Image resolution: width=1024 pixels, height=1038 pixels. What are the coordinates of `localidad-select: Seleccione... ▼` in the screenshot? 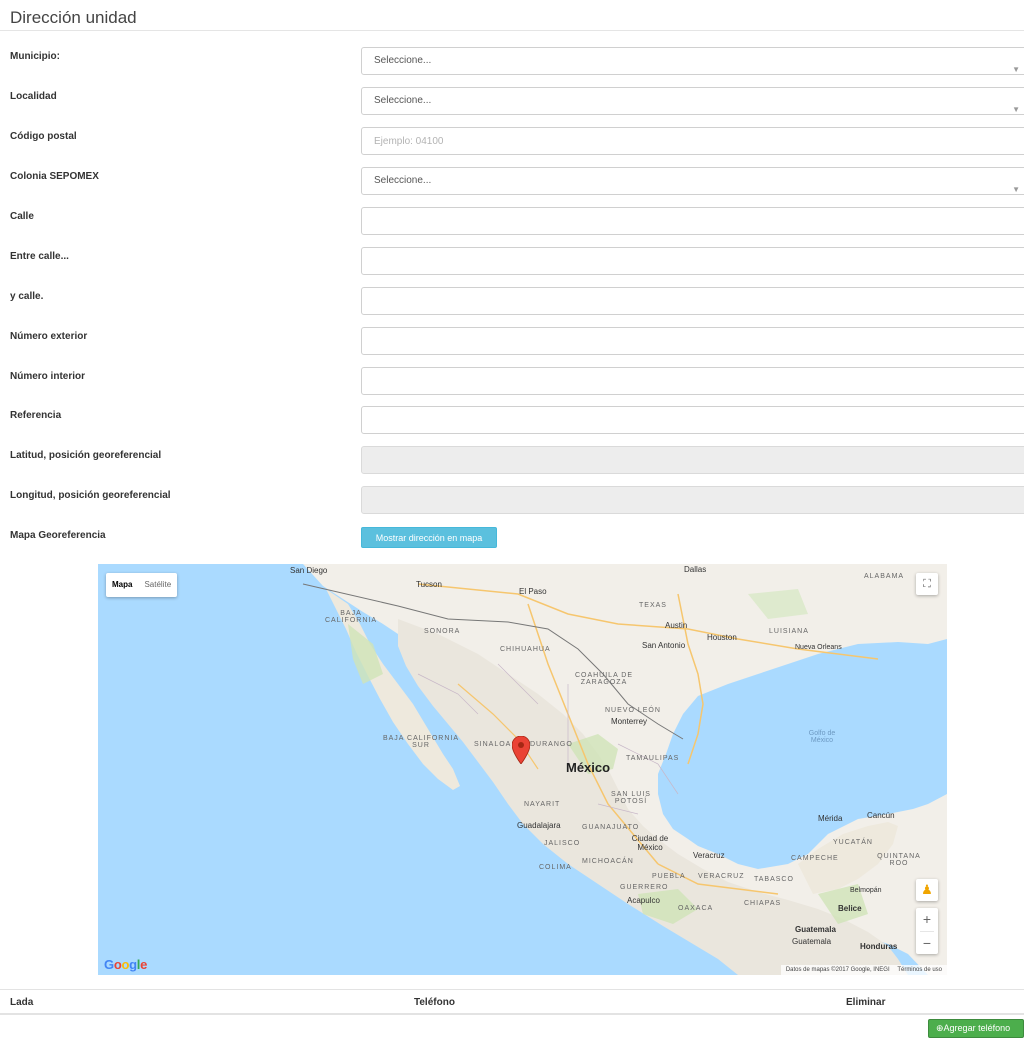 It's located at (692, 101).